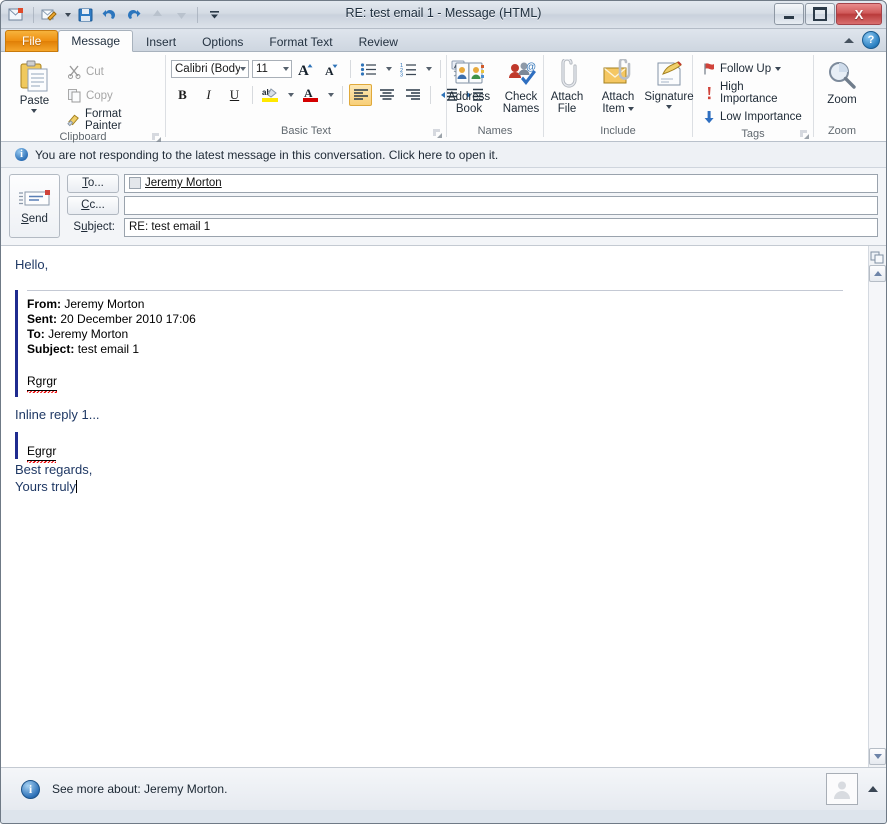 The width and height of the screenshot is (887, 824). What do you see at coordinates (111, 71) in the screenshot?
I see `cut-button: Cut` at bounding box center [111, 71].